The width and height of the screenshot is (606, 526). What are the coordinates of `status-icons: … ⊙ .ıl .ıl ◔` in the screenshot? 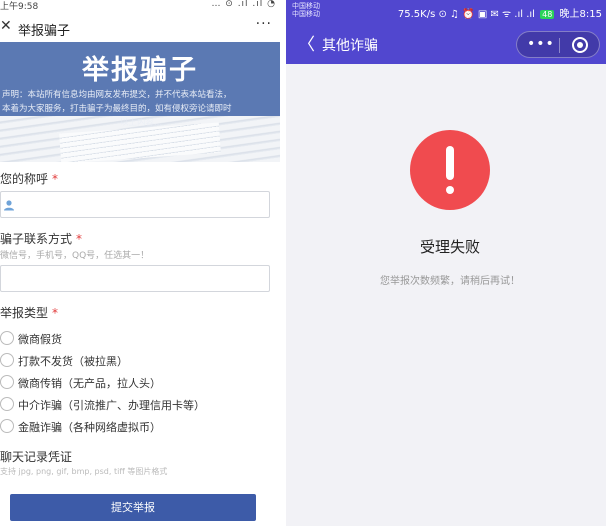 It's located at (243, 4).